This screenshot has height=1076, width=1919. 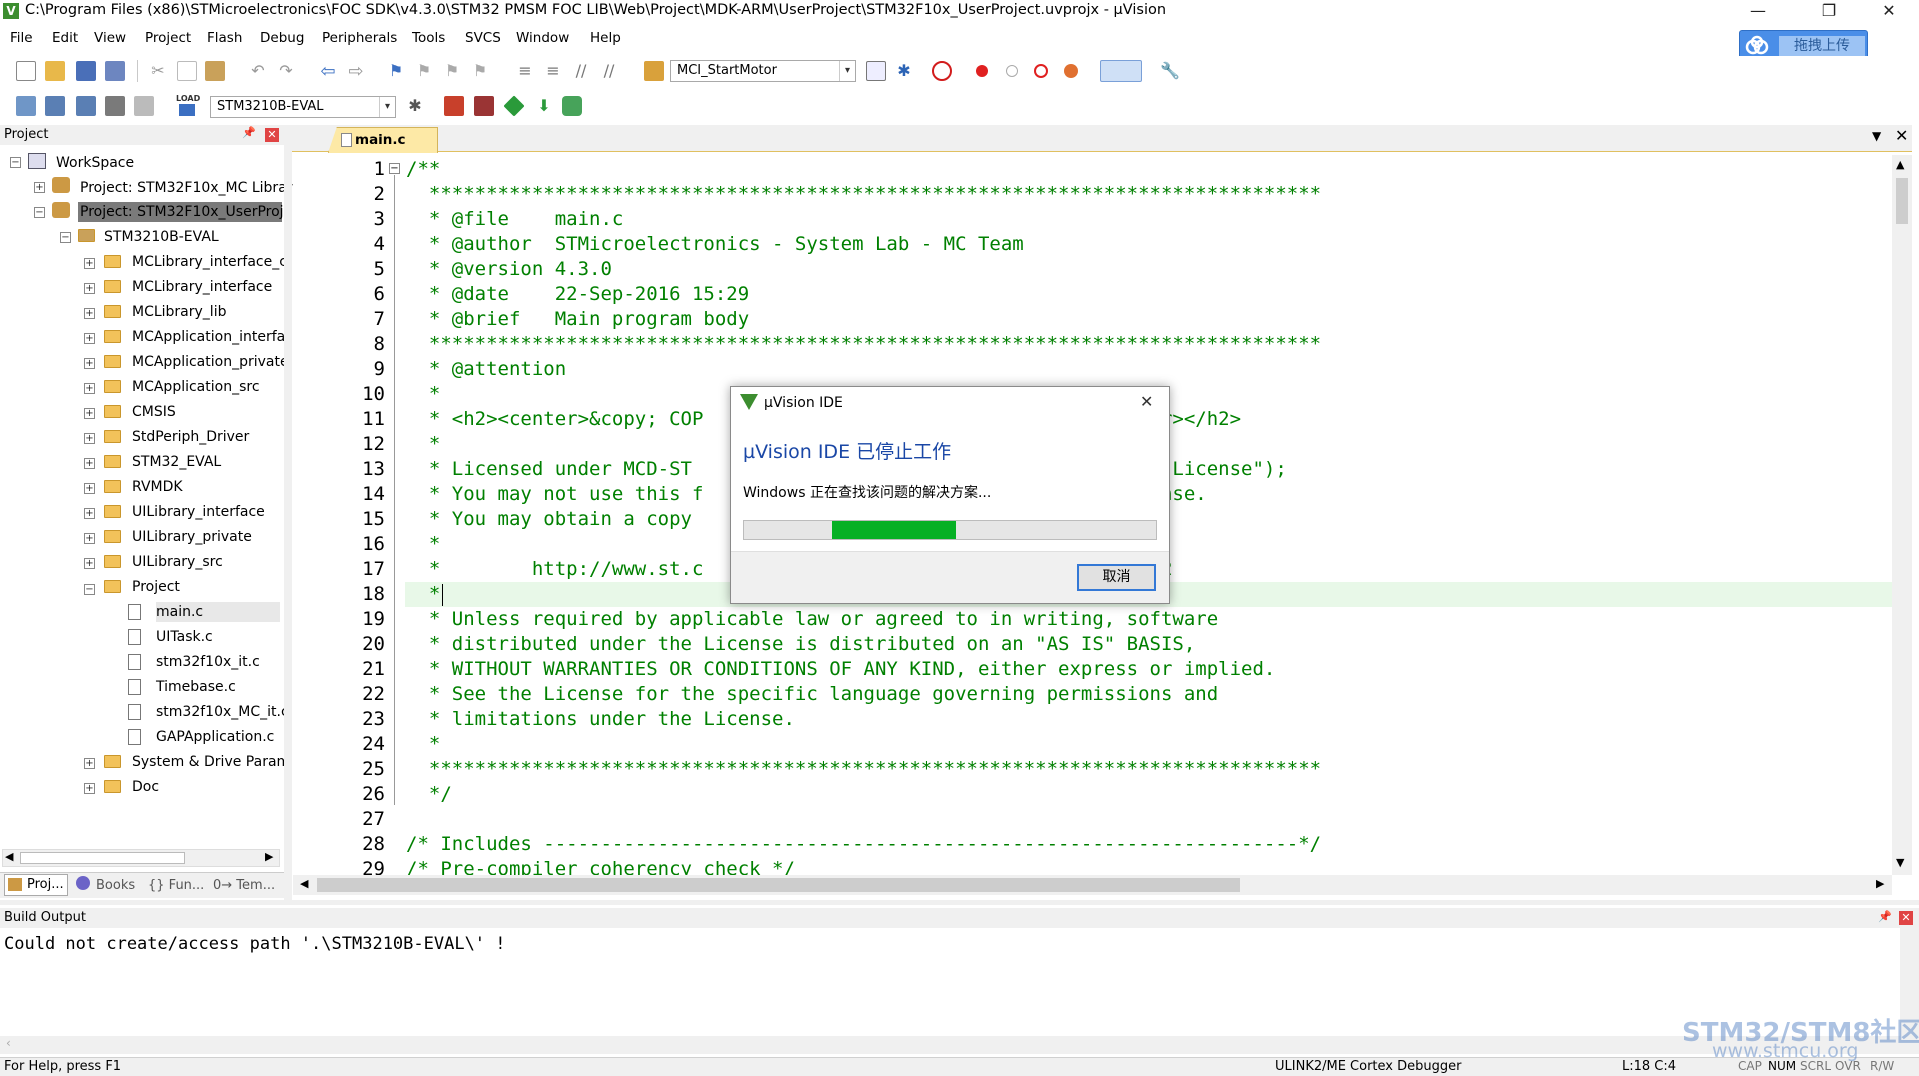 I want to click on tree-file: stm32f10x_it.c, so click(x=218, y=662).